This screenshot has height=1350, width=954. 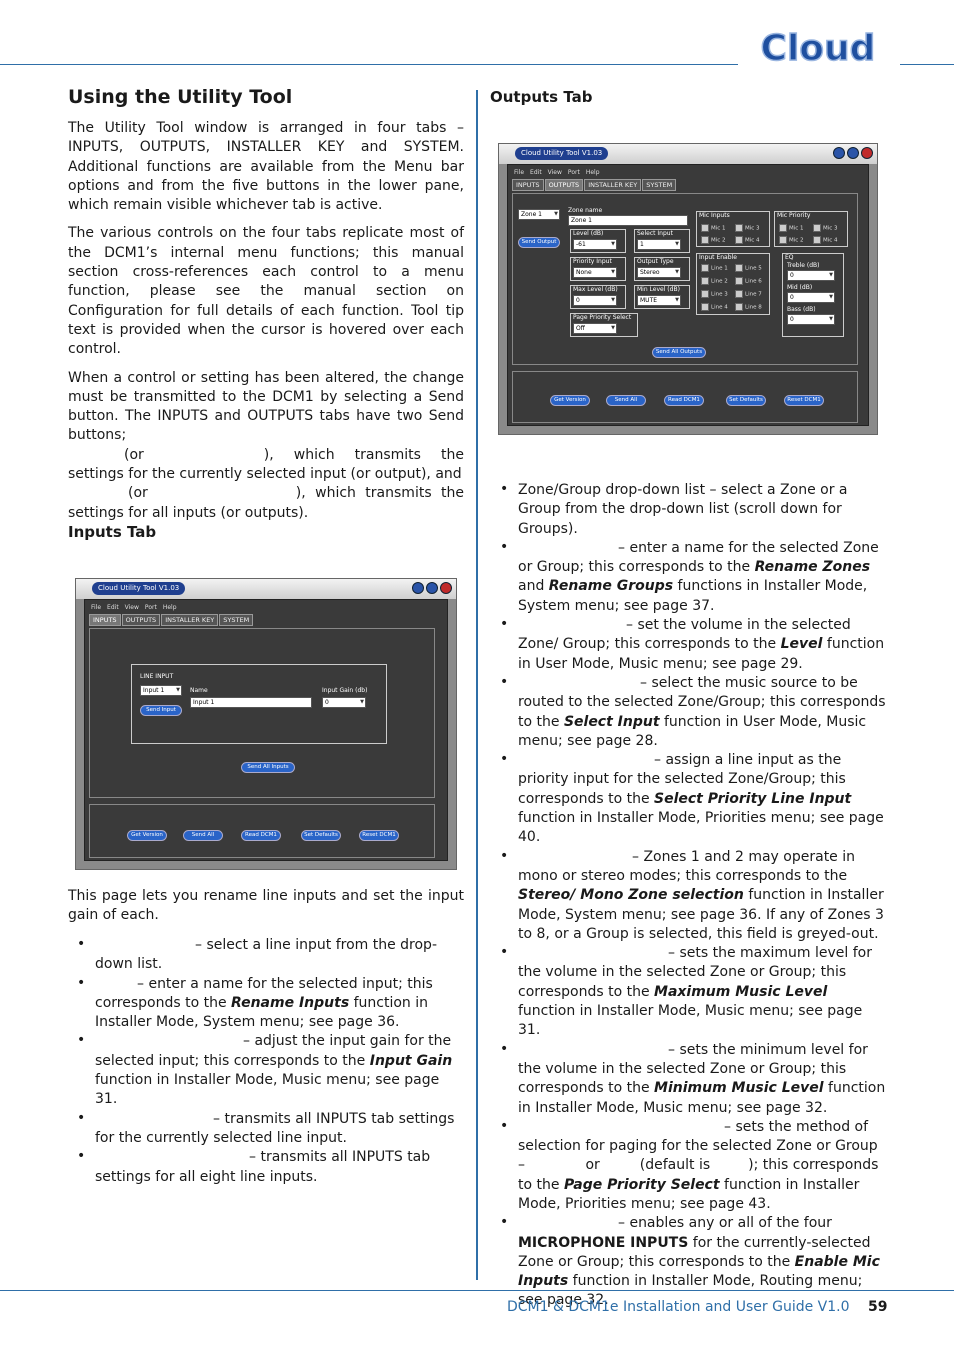 I want to click on send-input-button: Send Input, so click(x=161, y=710).